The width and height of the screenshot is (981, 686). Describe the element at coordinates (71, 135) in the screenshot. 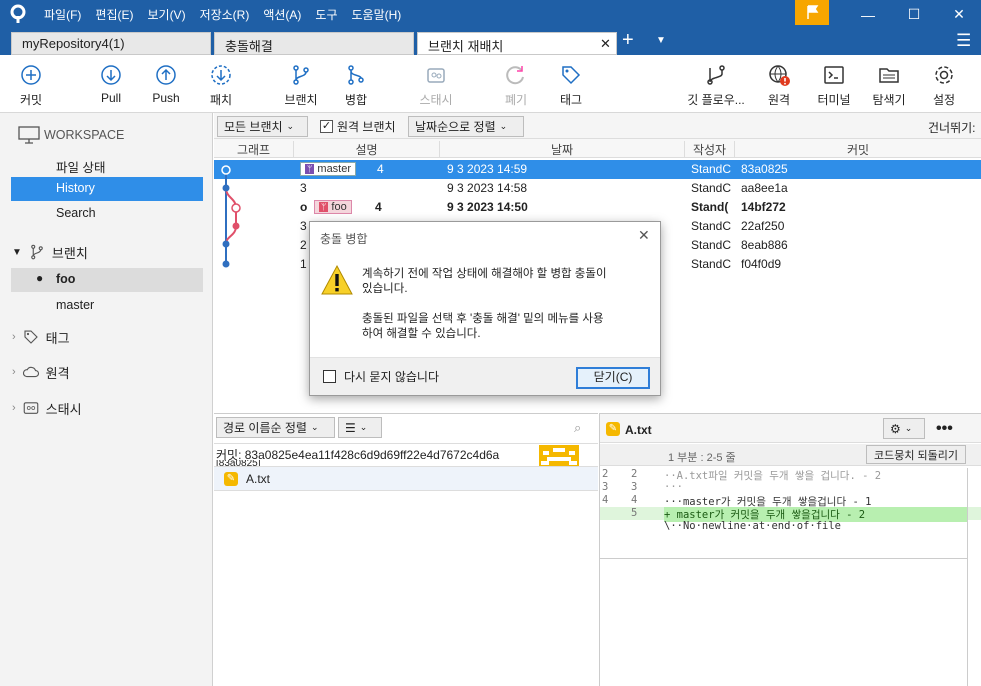

I see `workspace-header: WORKSPACE` at that location.